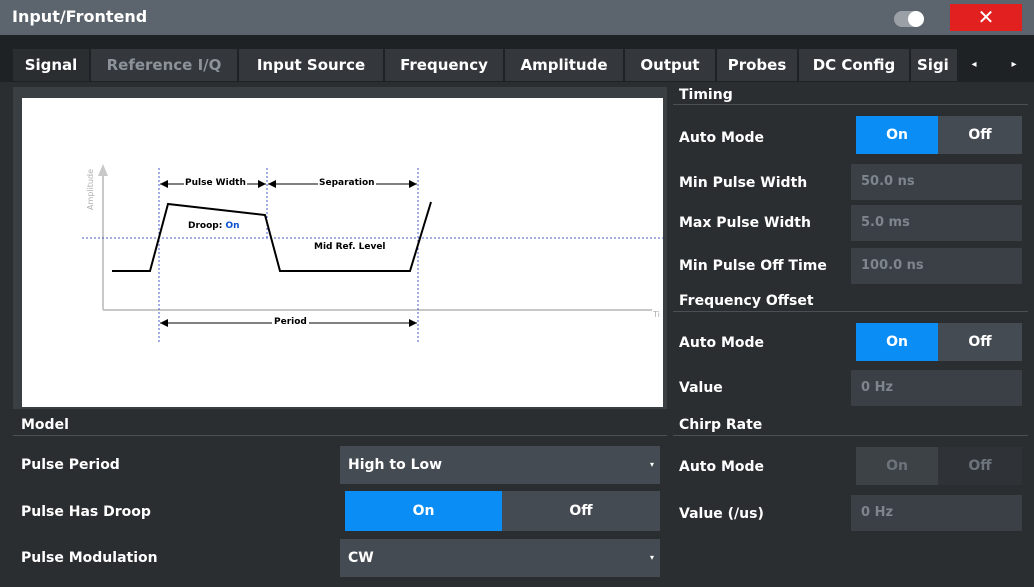 This screenshot has width=1034, height=587. Describe the element at coordinates (701, 388) in the screenshot. I see `freq-value-label: Value` at that location.